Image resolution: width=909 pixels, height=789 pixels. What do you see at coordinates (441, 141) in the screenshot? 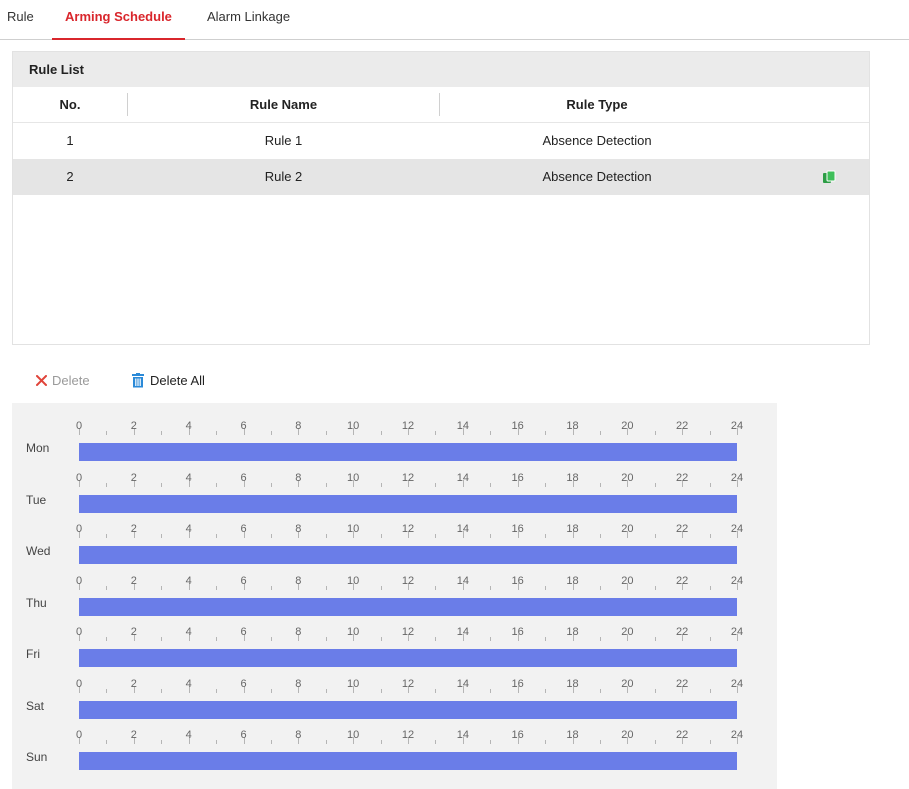
I see `table-row: 1 Rule 1 Absence Detection` at bounding box center [441, 141].